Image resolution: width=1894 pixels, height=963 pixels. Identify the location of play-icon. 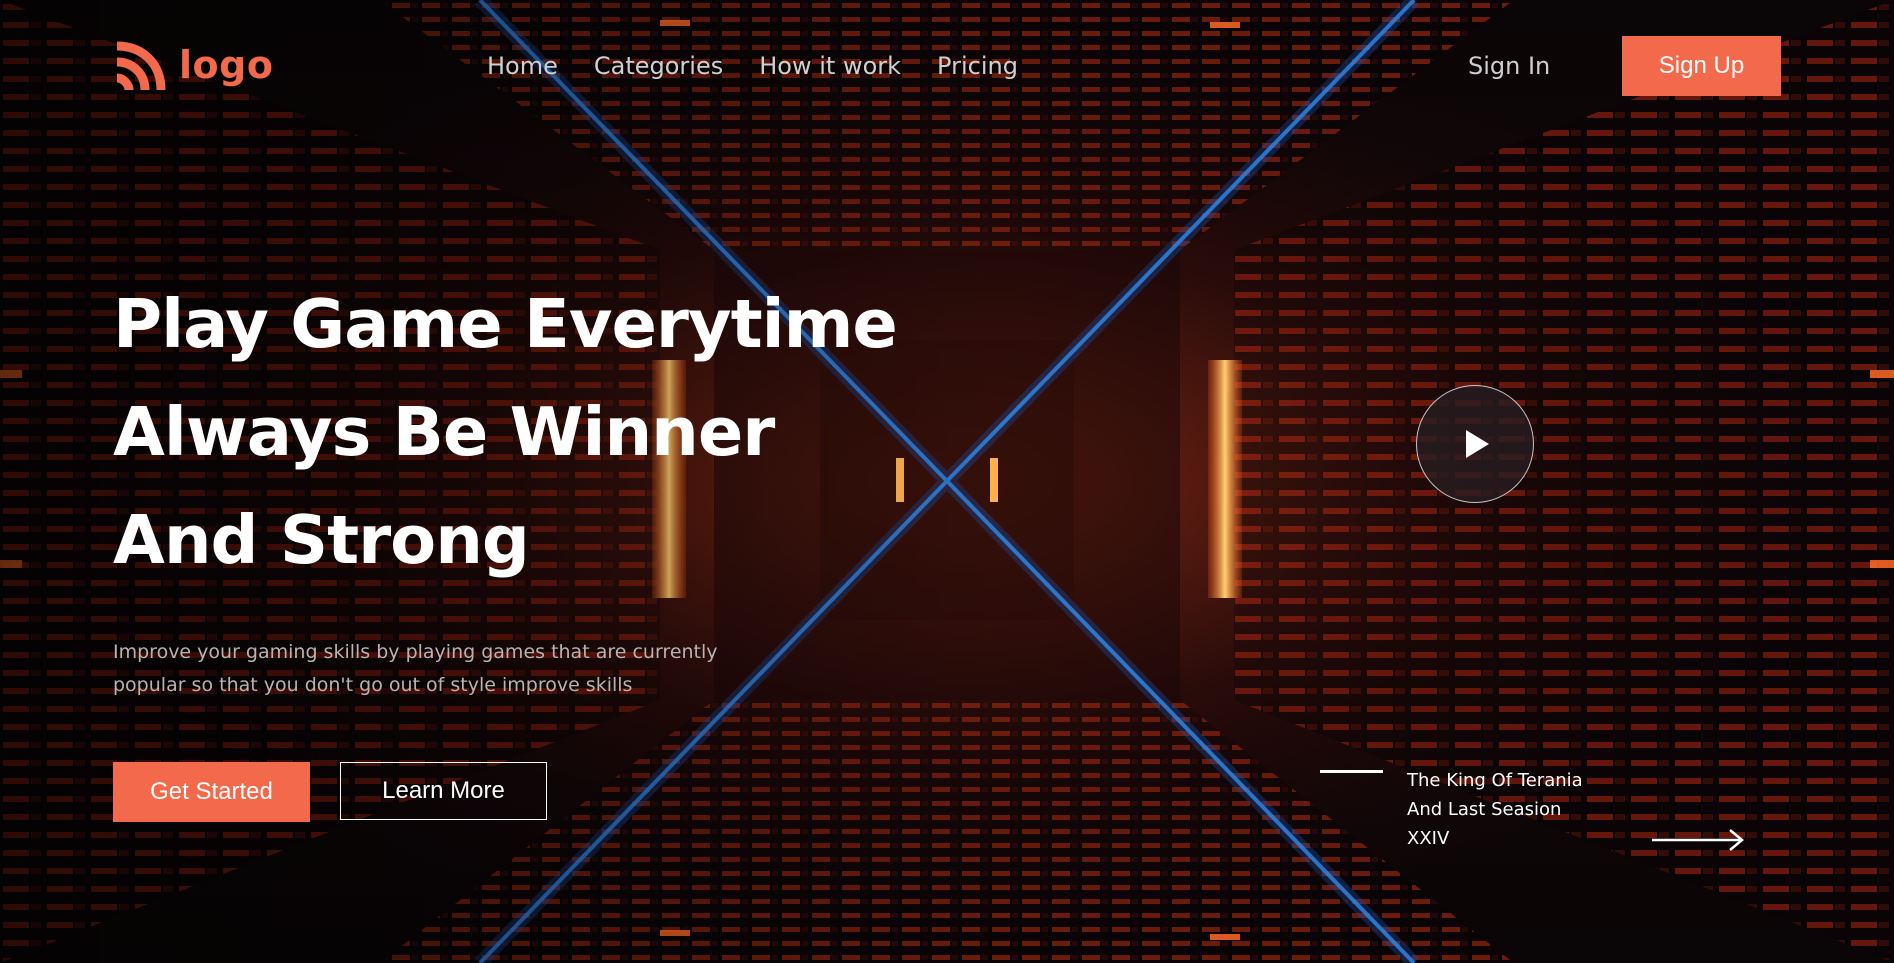
(1477, 444).